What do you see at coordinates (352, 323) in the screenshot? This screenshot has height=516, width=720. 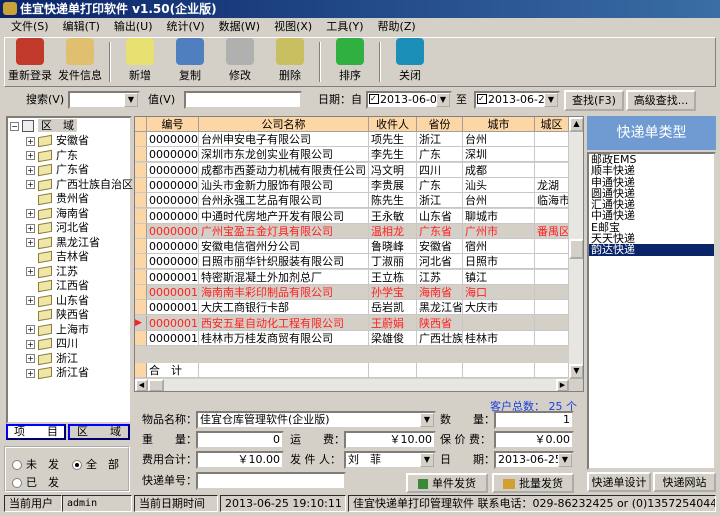 I see `table-row: ▶00000013西安五星自动化工程有限公司王蔚娟陕西省` at bounding box center [352, 323].